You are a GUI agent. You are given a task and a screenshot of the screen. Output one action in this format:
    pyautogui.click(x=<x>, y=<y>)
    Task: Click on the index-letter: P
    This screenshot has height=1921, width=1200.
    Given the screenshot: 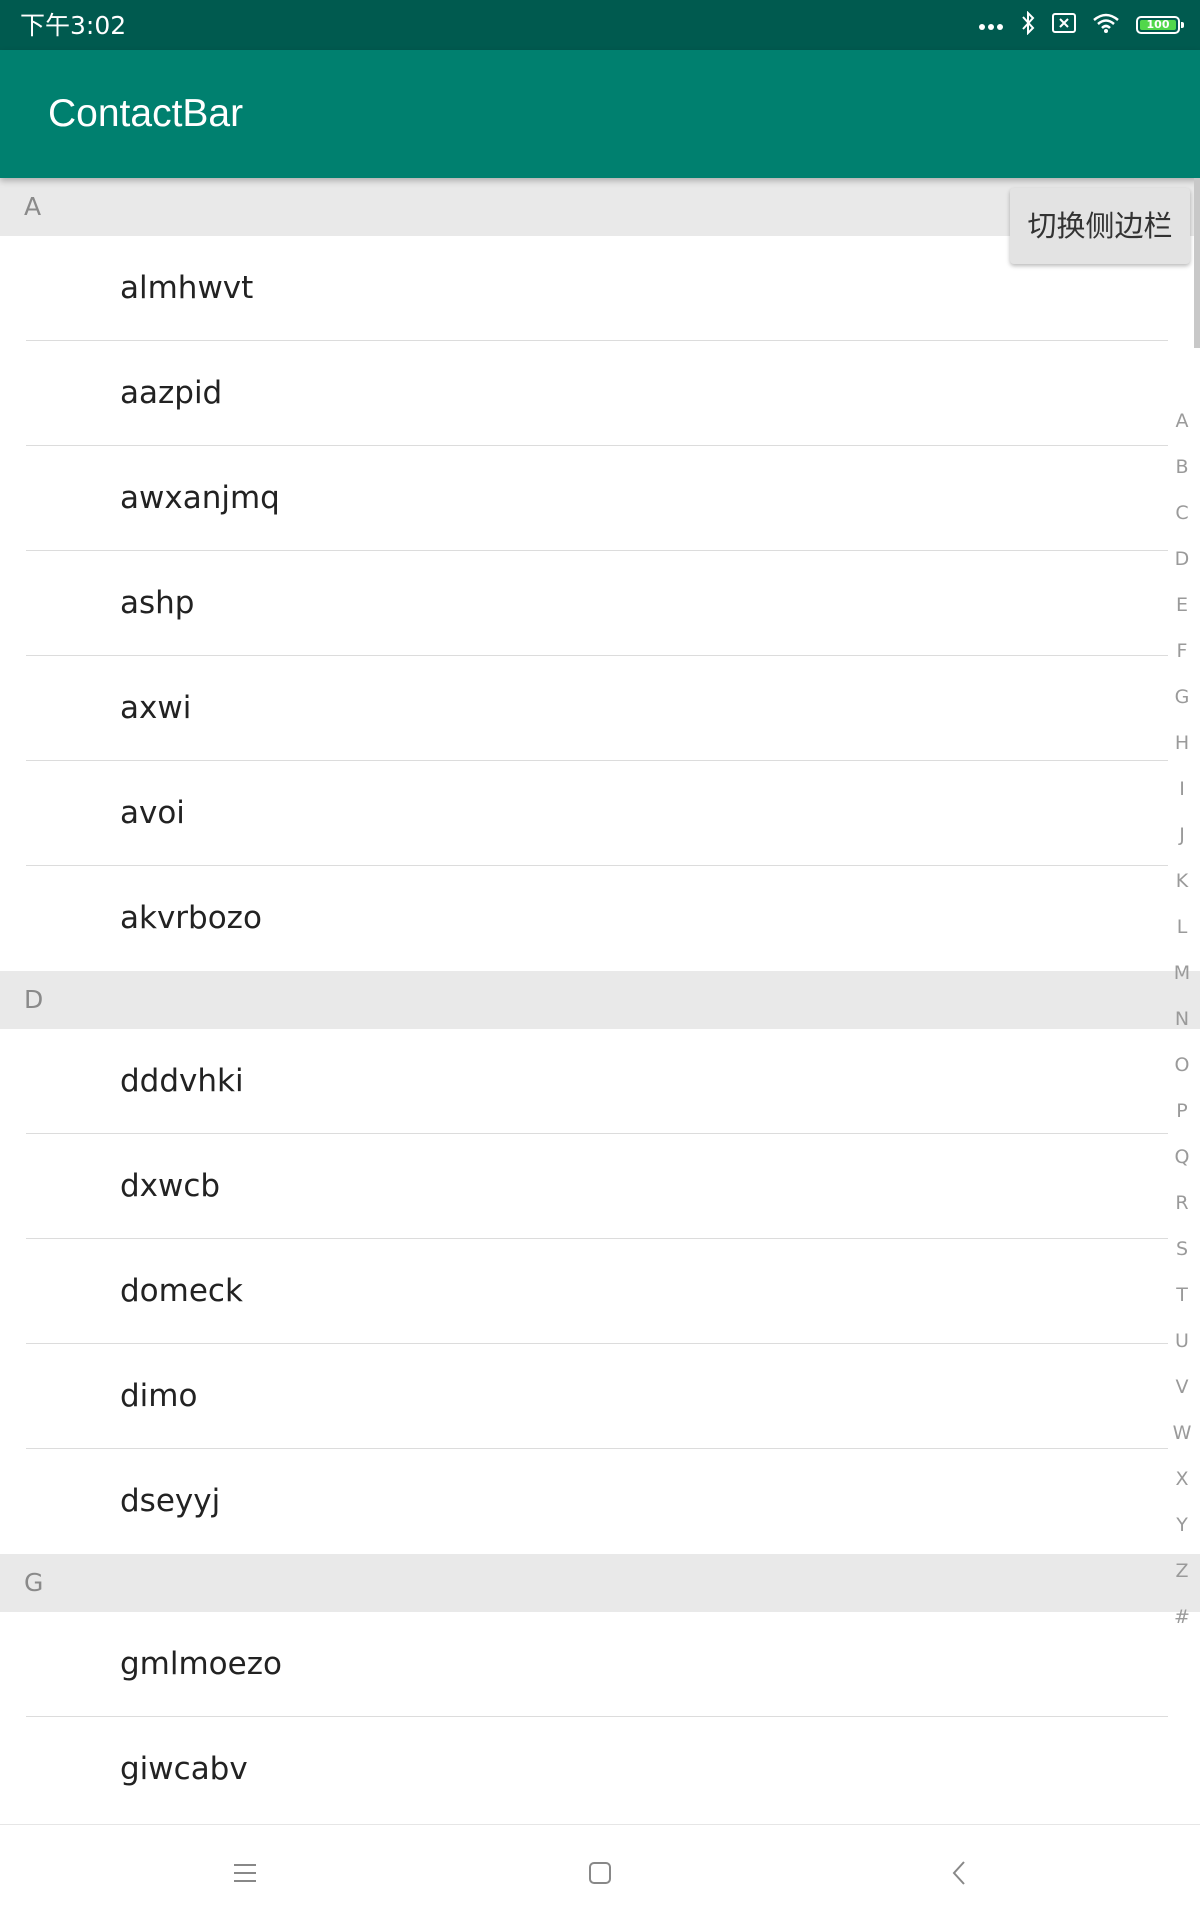 What is the action you would take?
    pyautogui.click(x=1182, y=1111)
    